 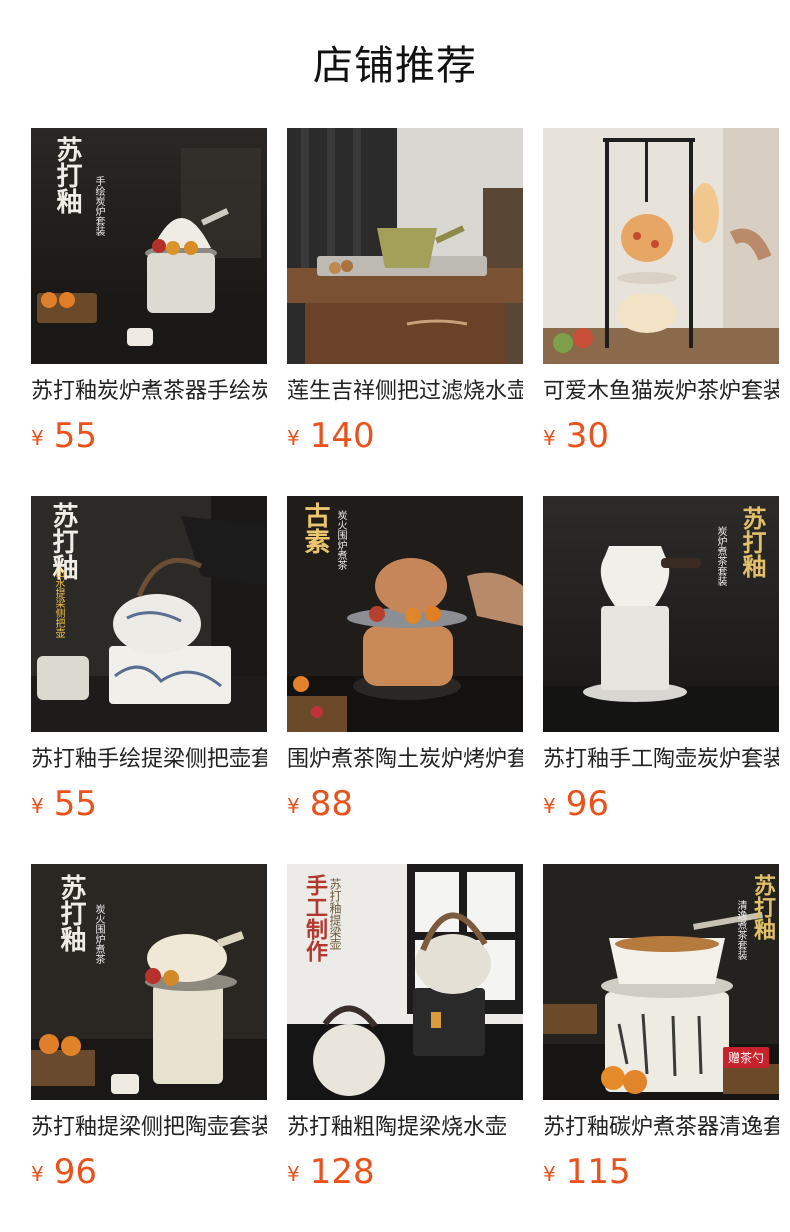 What do you see at coordinates (149, 614) in the screenshot?
I see `product-image: 苏打釉 山水提梁侧把壶` at bounding box center [149, 614].